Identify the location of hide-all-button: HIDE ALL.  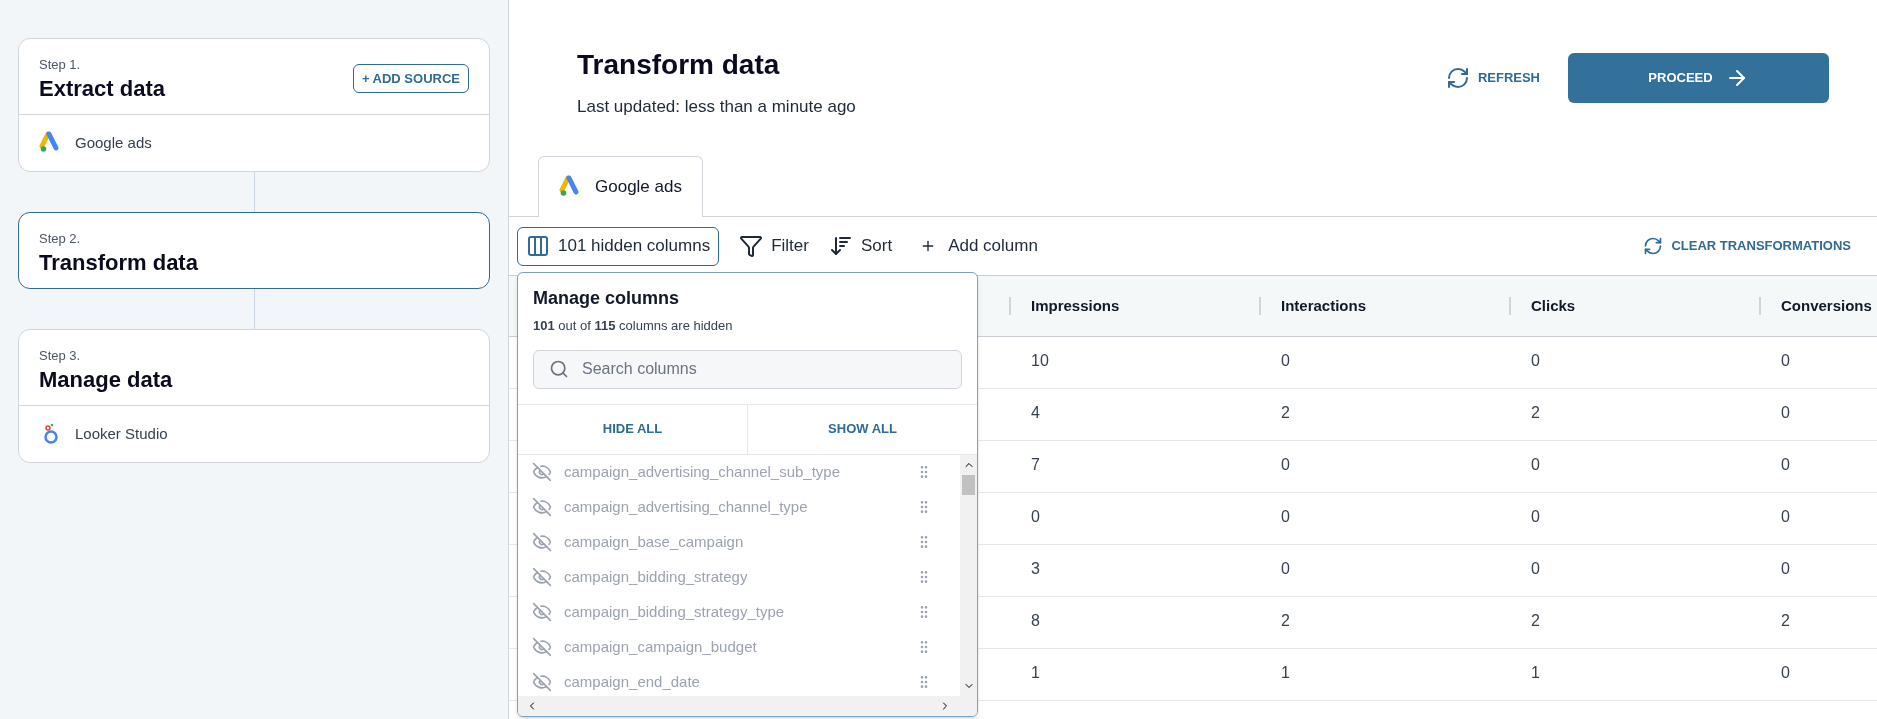
(633, 429).